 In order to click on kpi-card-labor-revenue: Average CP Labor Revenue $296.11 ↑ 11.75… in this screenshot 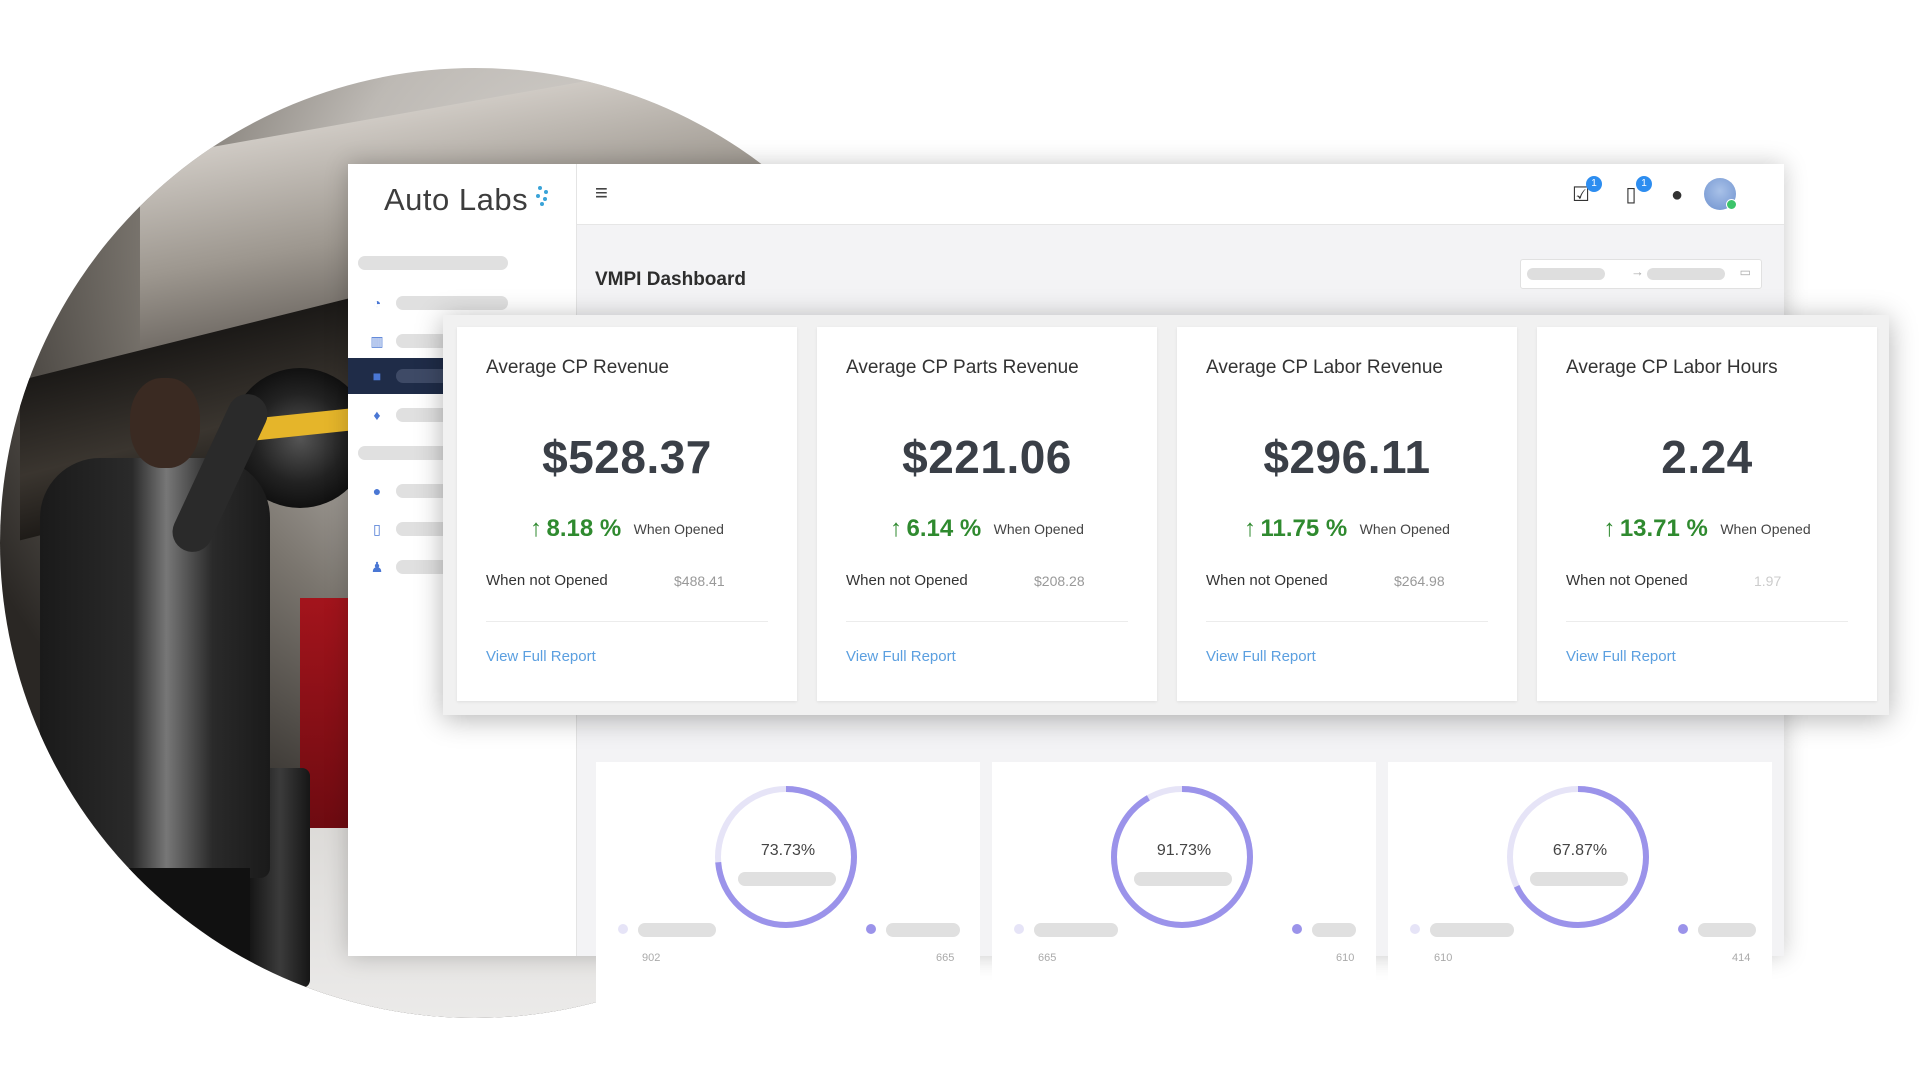, I will do `click(1347, 514)`.